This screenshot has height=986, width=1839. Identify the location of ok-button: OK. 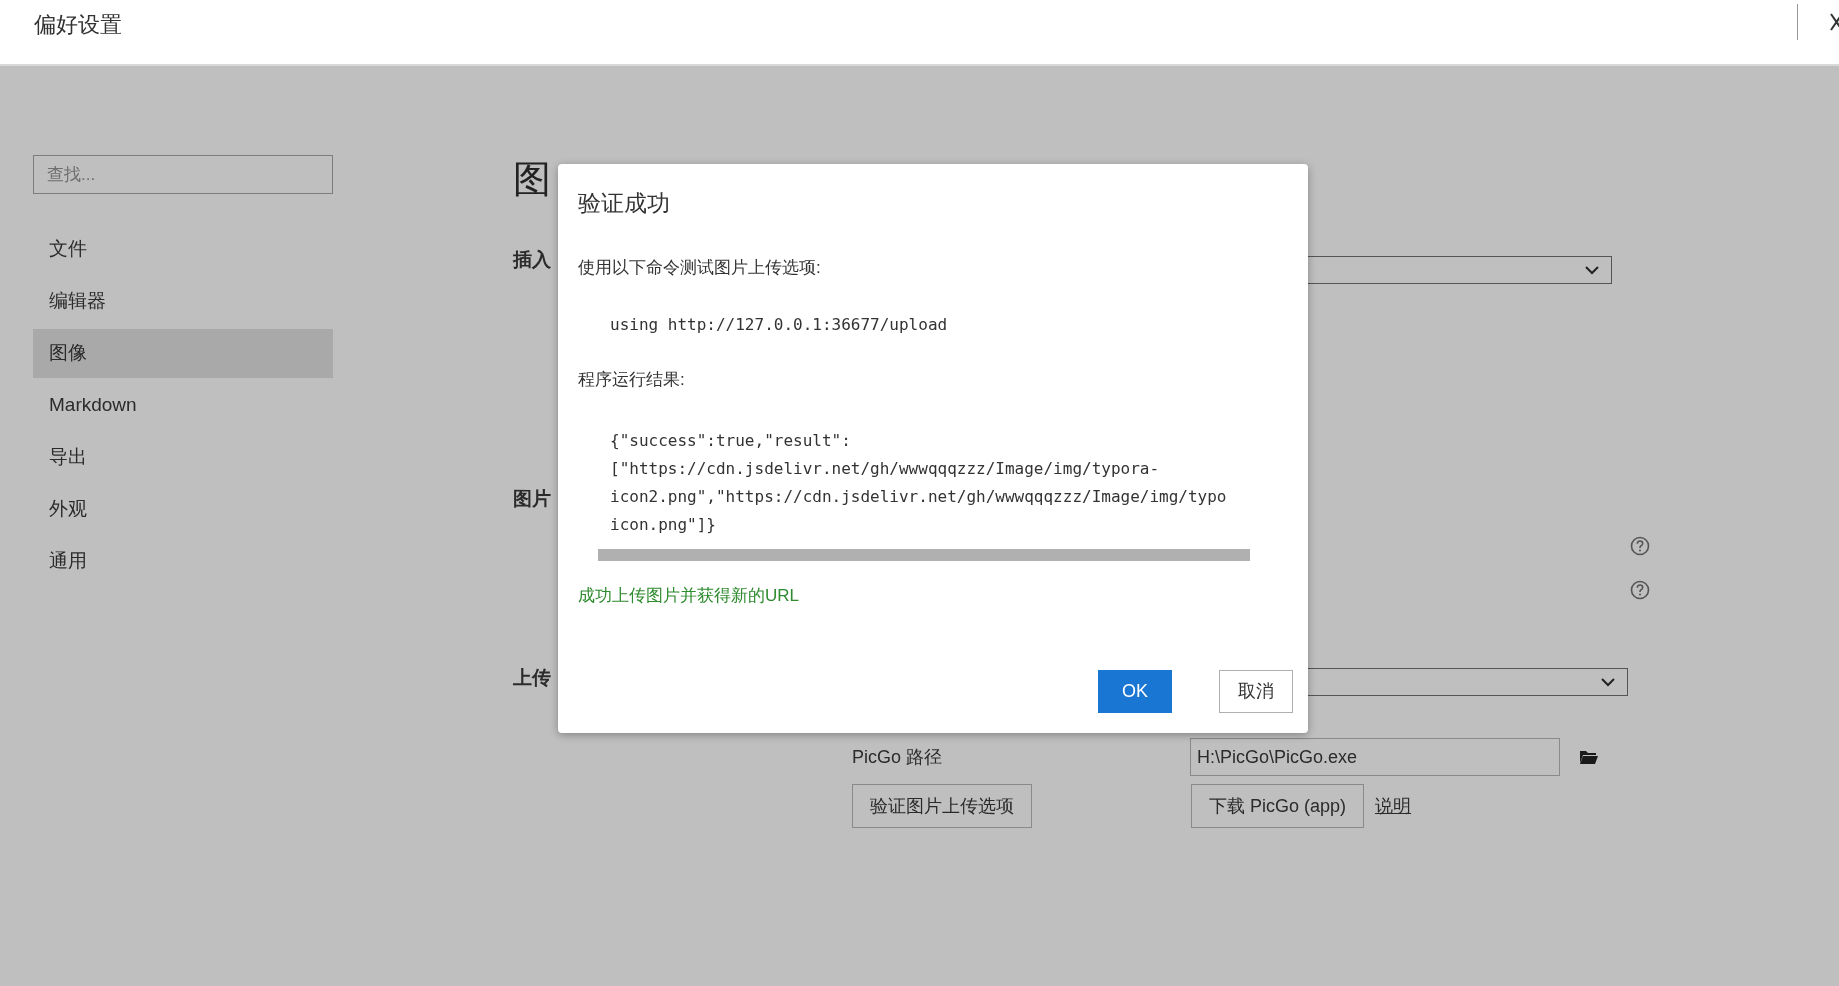
(1135, 691).